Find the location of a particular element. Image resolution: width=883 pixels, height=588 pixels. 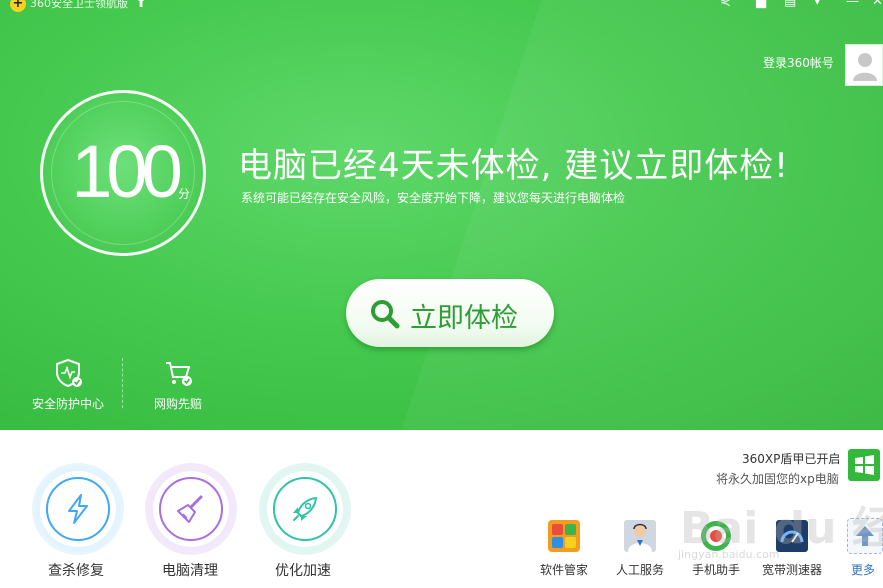

lightning-icon is located at coordinates (78, 509).